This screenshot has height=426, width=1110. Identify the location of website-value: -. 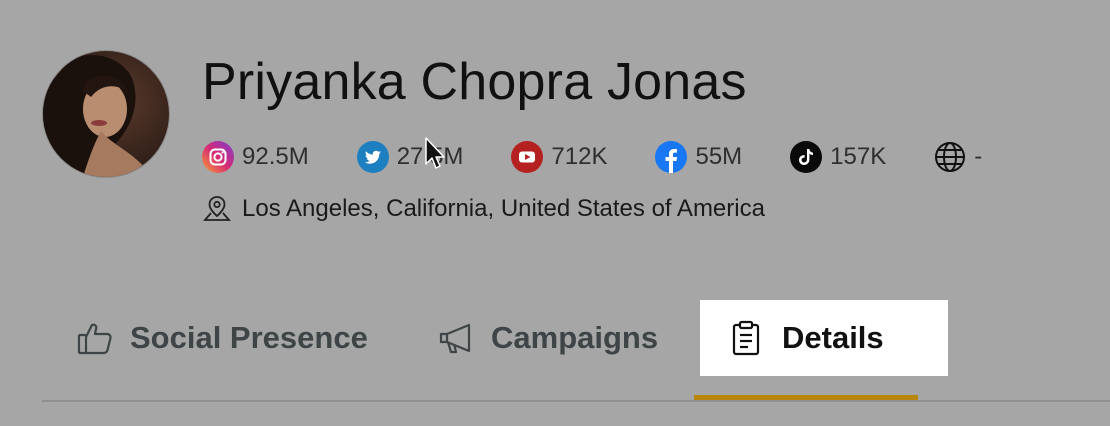
(978, 156).